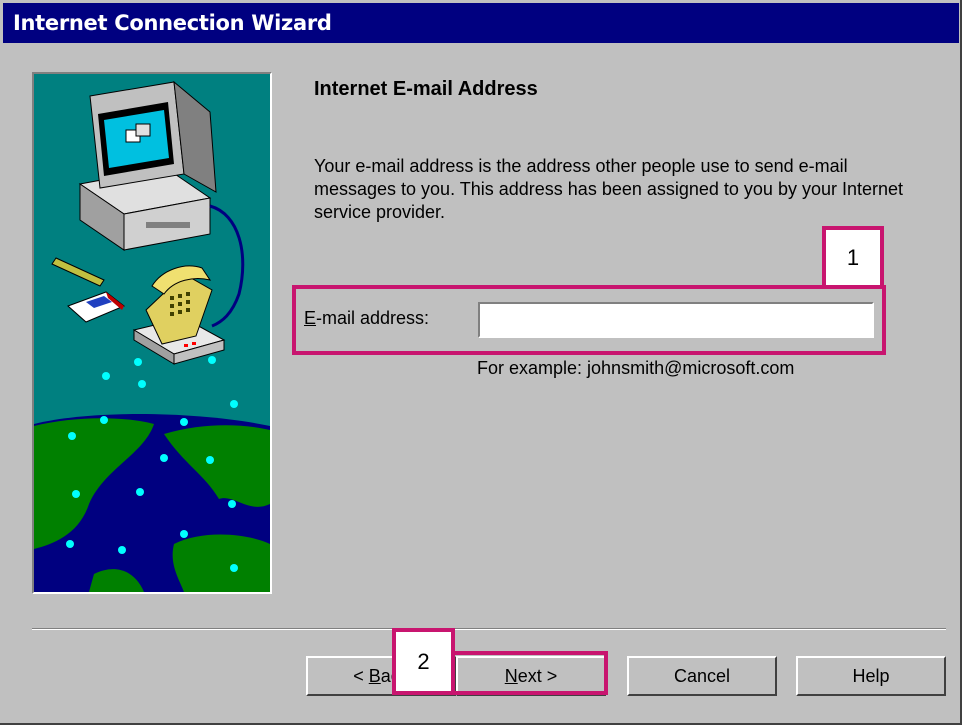 The width and height of the screenshot is (962, 725). What do you see at coordinates (511, 675) in the screenshot?
I see `next-button-accelerator: N` at bounding box center [511, 675].